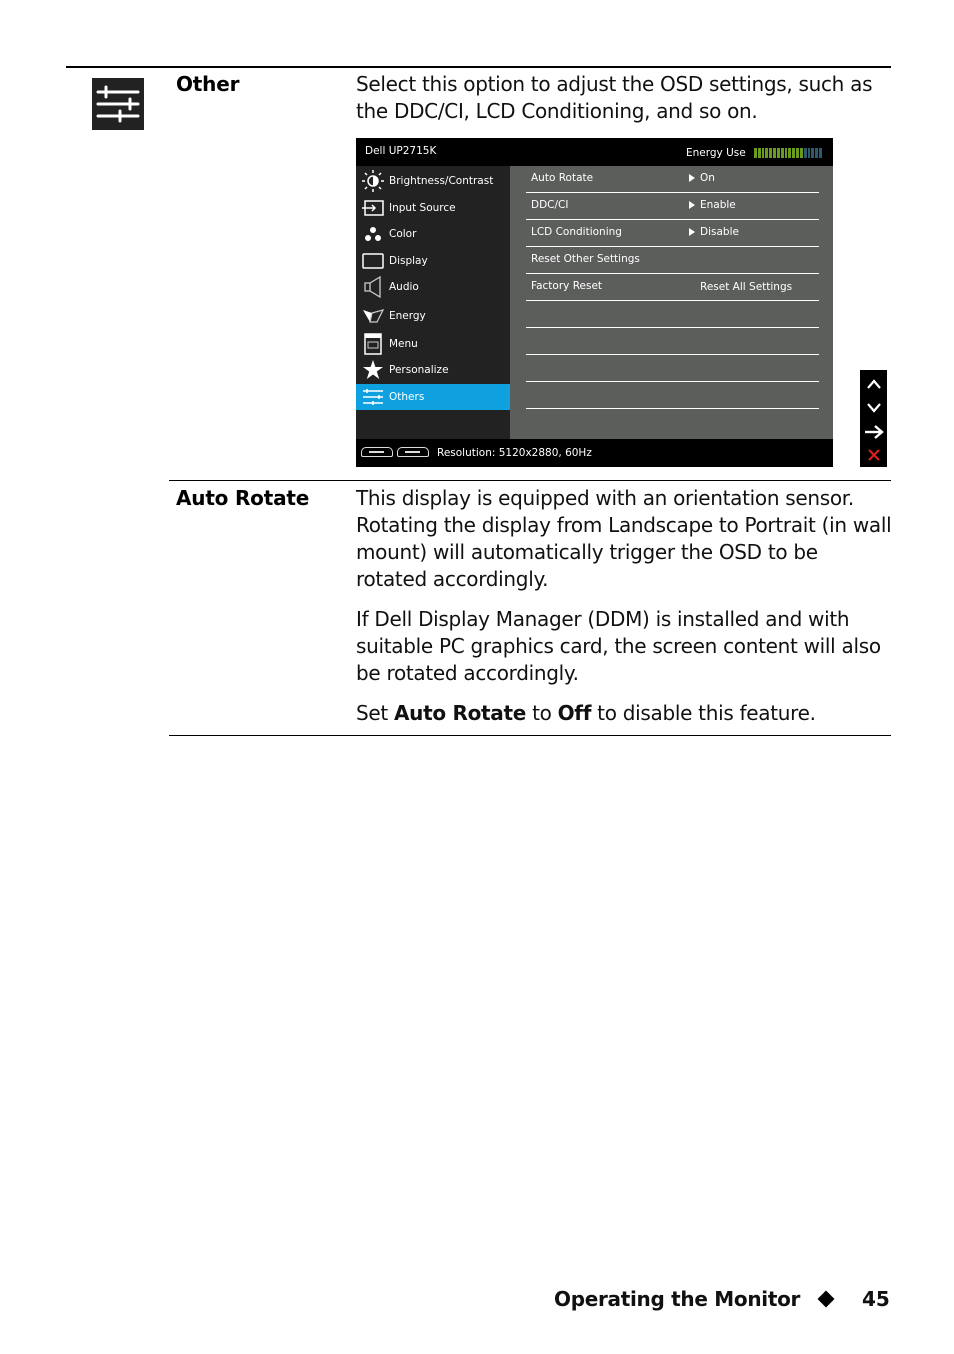 This screenshot has height=1354, width=954. I want to click on option-label: Factory Reset, so click(567, 286).